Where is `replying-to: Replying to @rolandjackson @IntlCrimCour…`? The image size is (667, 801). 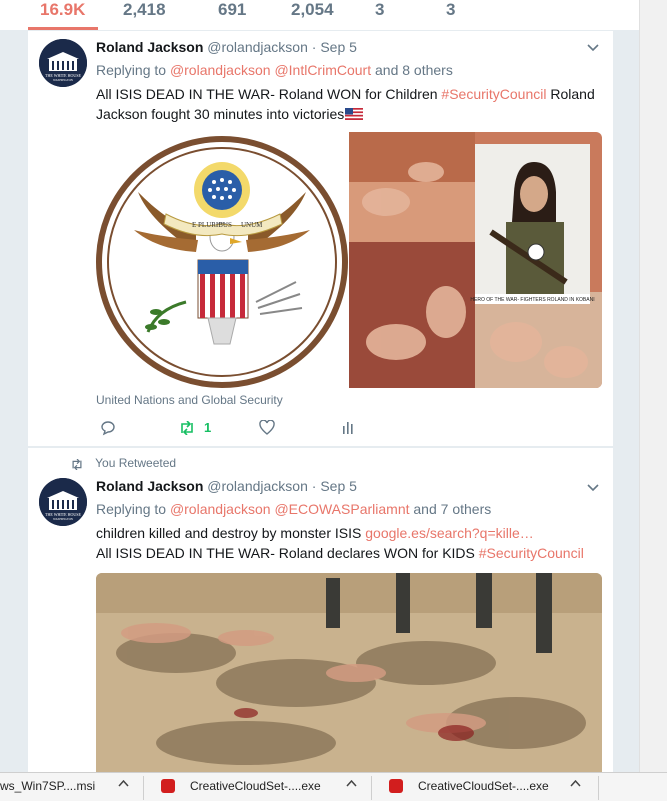
replying-to: Replying to @rolandjackson @IntlCrimCour… is located at coordinates (274, 70).